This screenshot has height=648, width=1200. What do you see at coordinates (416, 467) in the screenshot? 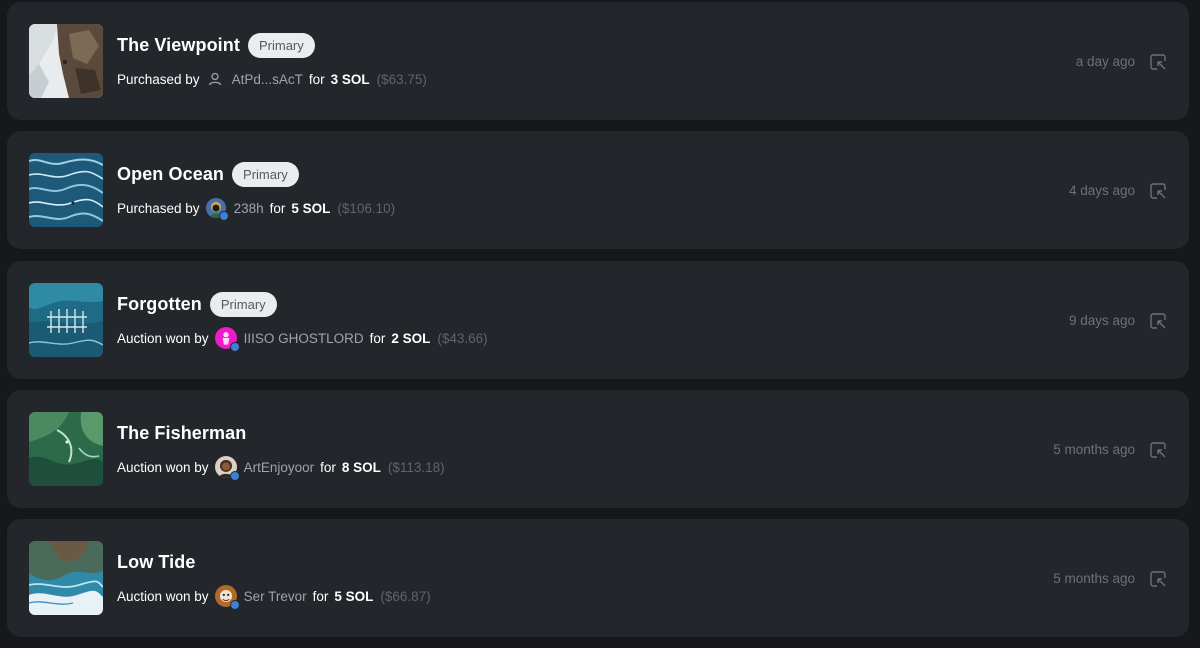
I see `sale-usd-value: ($113.18)` at bounding box center [416, 467].